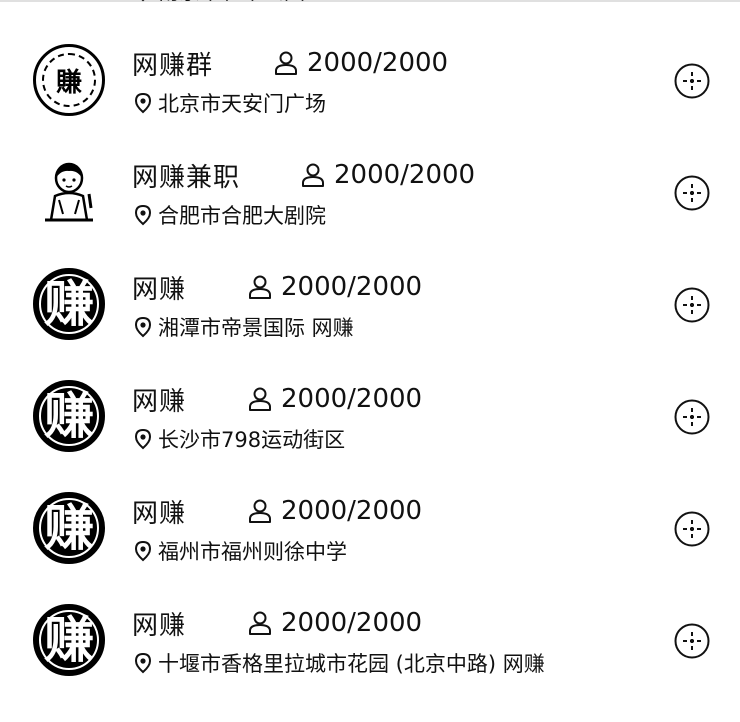 This screenshot has height=722, width=740. I want to click on group-row: 南京市和平公园 1234, so click(370, 12).